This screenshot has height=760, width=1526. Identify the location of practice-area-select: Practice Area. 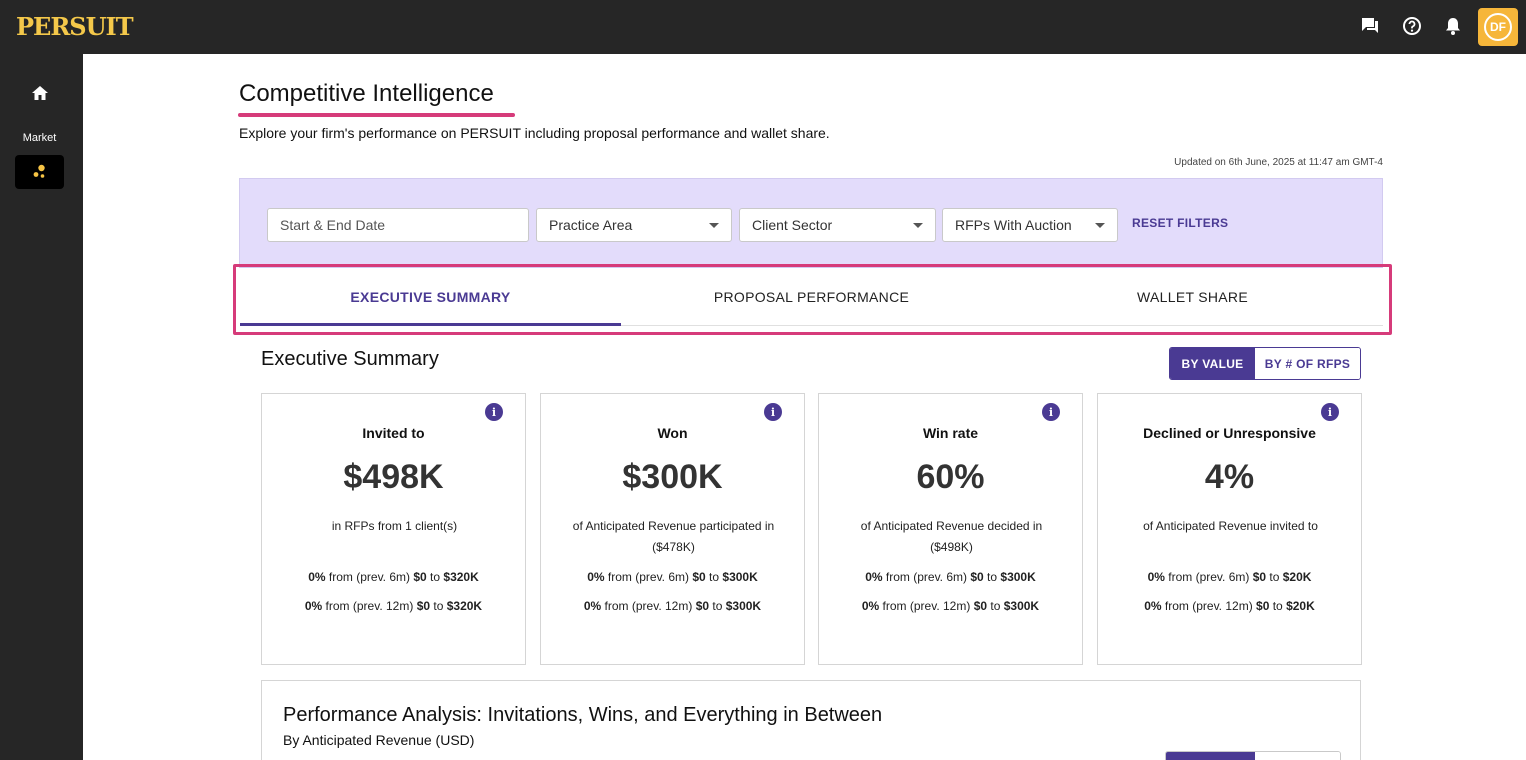
(634, 225).